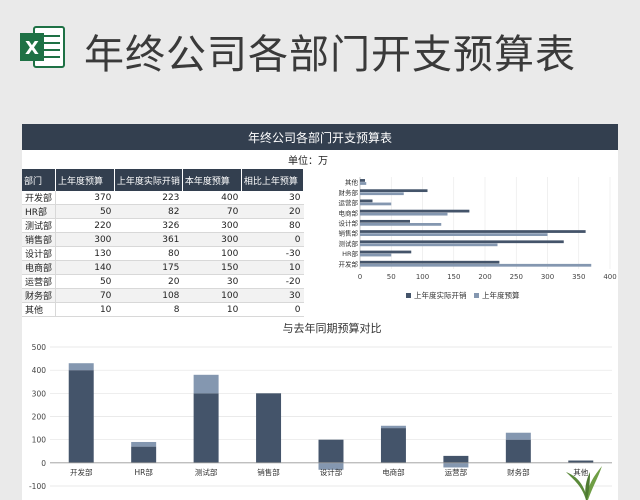 Image resolution: width=640 pixels, height=500 pixels. Describe the element at coordinates (148, 295) in the screenshot. I see `value-cell: 108` at that location.